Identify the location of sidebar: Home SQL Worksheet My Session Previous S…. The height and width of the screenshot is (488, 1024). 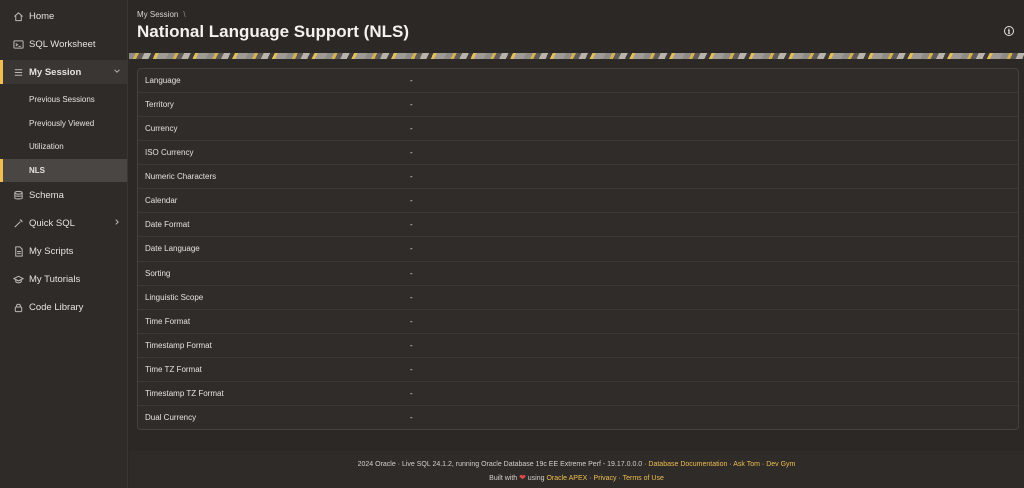
(64, 244).